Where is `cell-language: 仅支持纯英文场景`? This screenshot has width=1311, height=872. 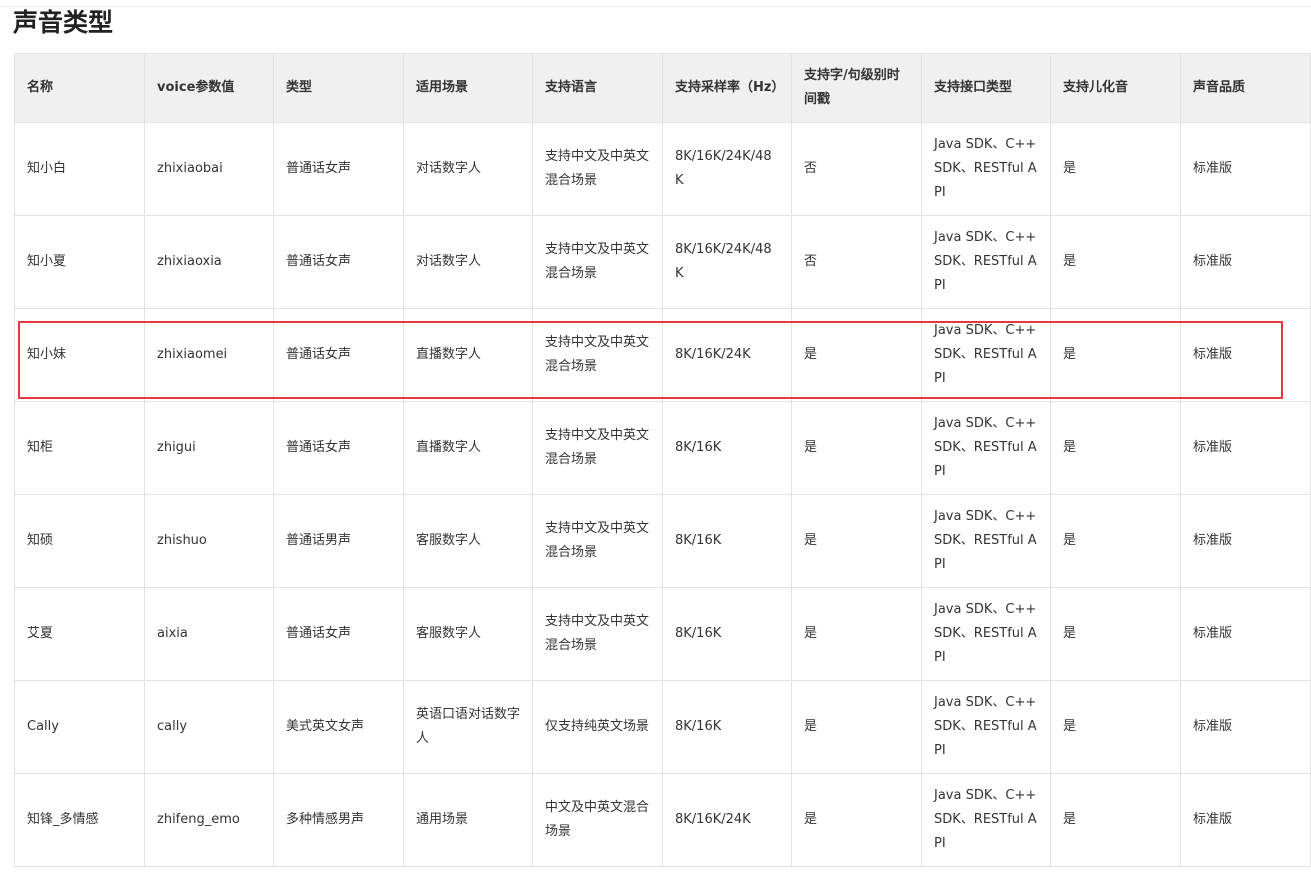
cell-language: 仅支持纯英文场景 is located at coordinates (597, 727).